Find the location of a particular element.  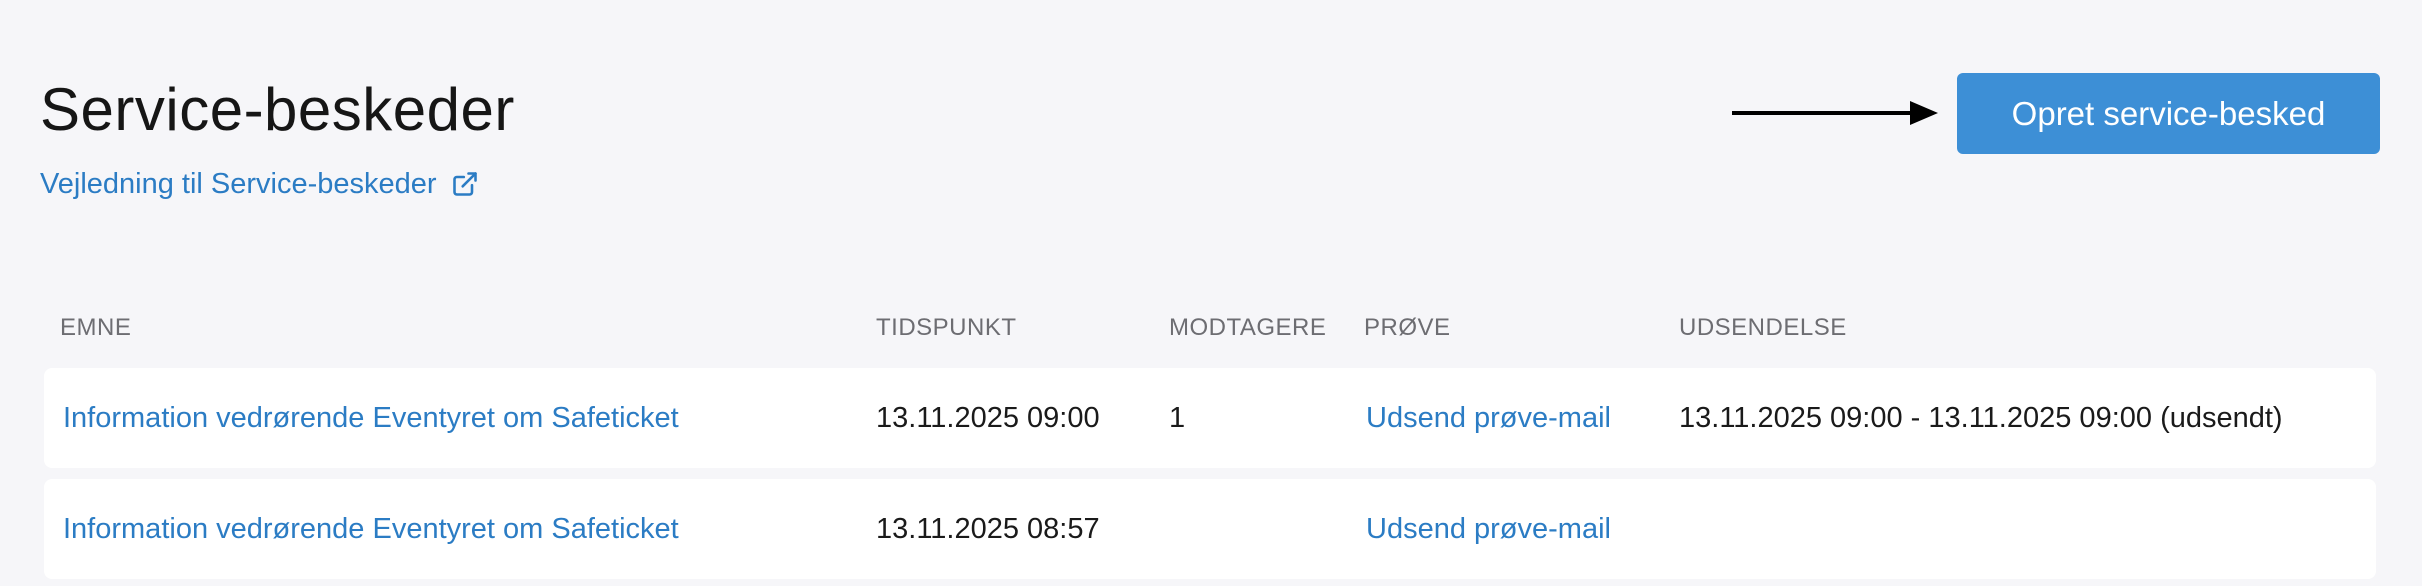

guide-link: Vejledning til Service-beskeder is located at coordinates (259, 184).